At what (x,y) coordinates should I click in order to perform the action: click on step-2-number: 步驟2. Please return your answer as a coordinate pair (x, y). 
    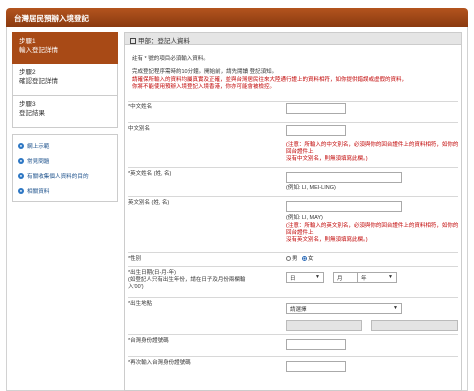
    Looking at the image, I should click on (27, 72).